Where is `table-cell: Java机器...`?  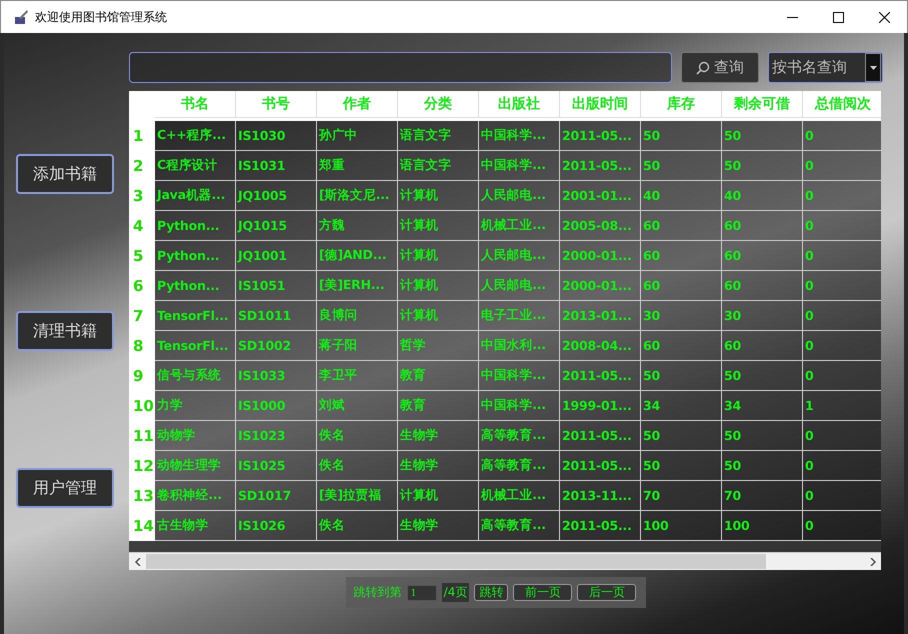 table-cell: Java机器... is located at coordinates (195, 196).